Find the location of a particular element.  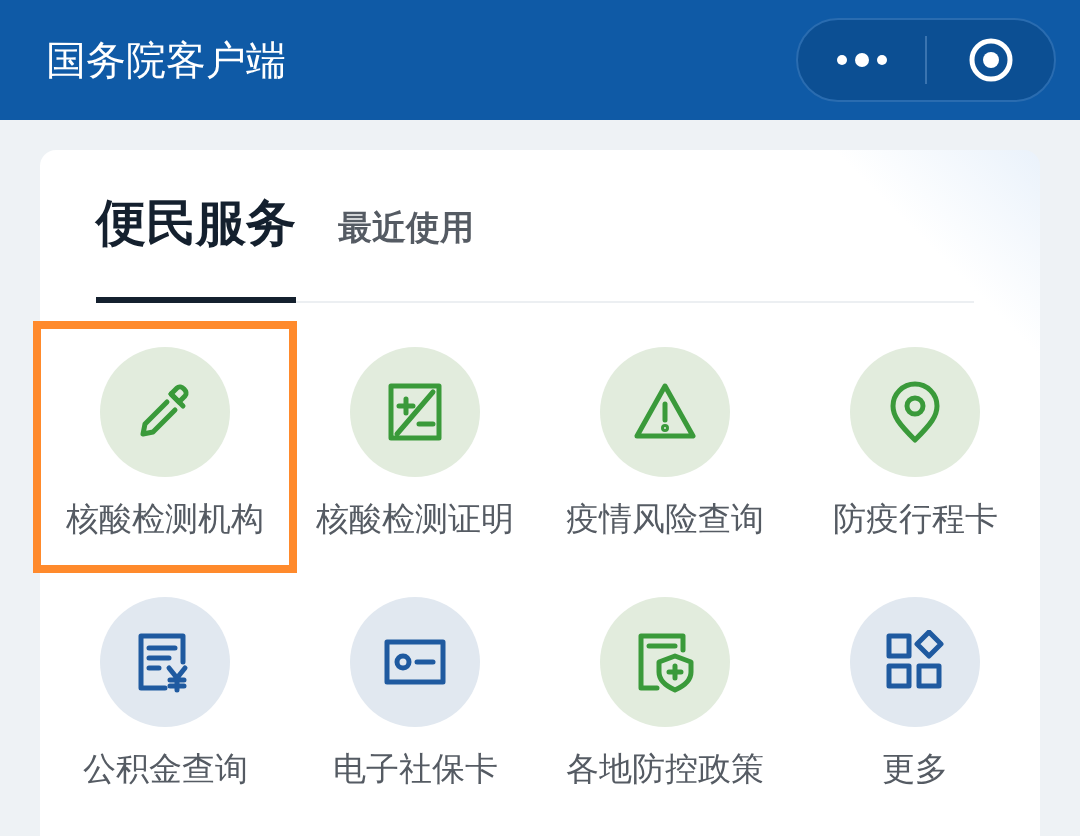

service-label: 防疫行程卡 is located at coordinates (915, 519).